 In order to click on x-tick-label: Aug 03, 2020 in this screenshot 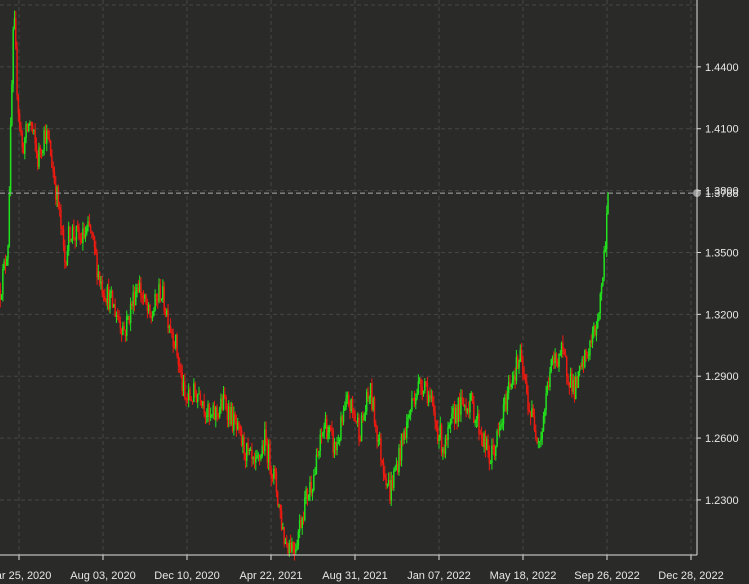, I will do `click(102, 576)`.